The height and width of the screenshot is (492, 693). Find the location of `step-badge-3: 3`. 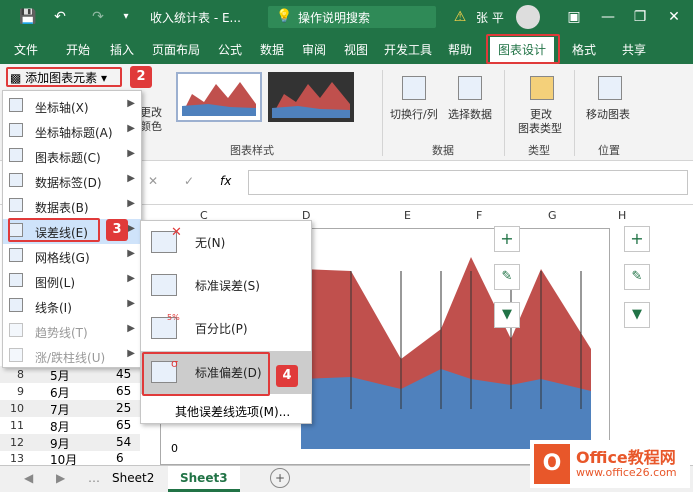

step-badge-3: 3 is located at coordinates (117, 230).